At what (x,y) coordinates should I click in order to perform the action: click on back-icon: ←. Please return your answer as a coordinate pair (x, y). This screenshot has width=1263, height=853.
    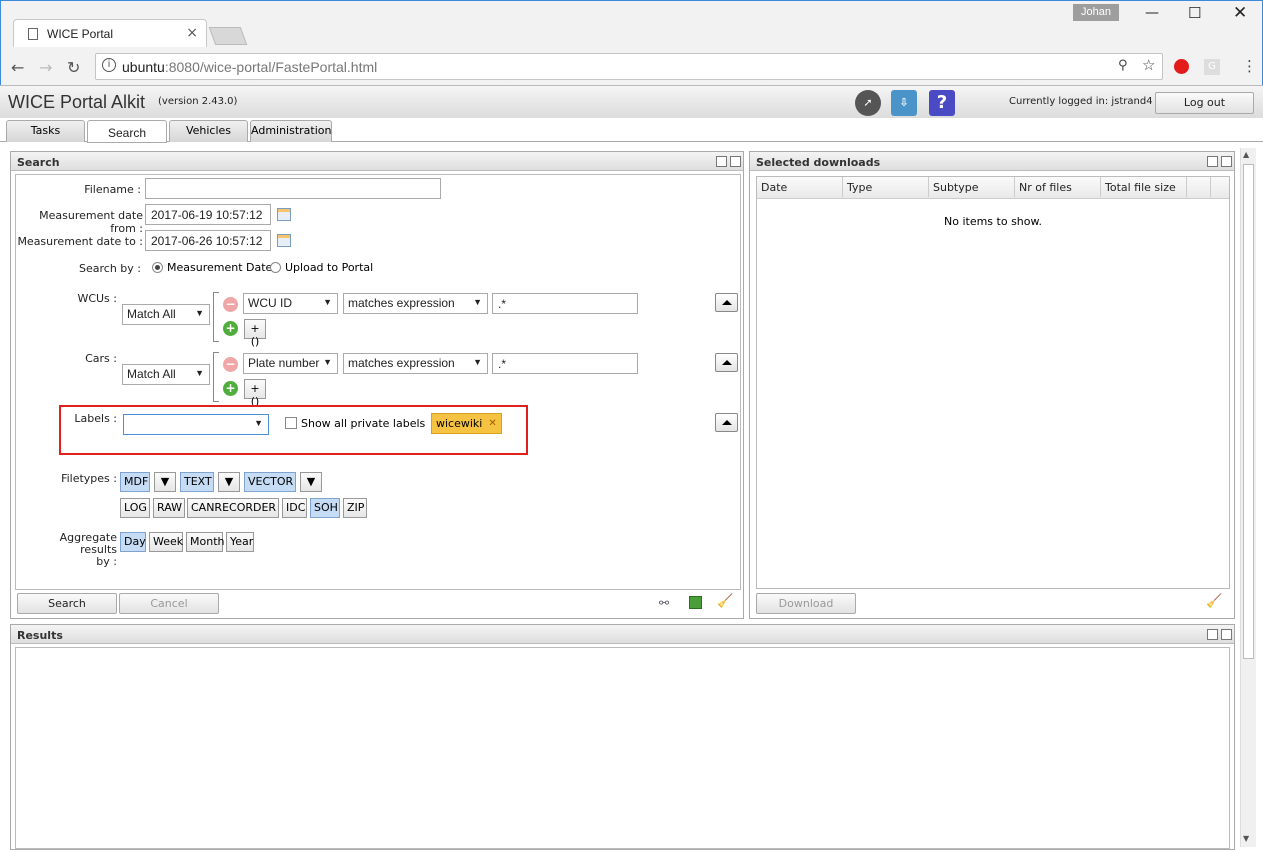
    Looking at the image, I should click on (17, 67).